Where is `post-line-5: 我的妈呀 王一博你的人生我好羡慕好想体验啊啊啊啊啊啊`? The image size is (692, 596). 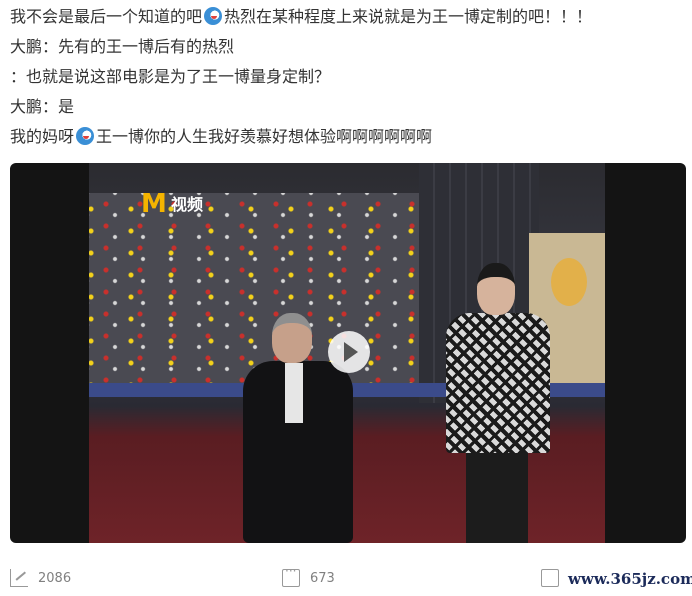
post-line-5: 我的妈呀 王一博你的人生我好羡慕好想体验啊啊啊啊啊啊 is located at coordinates (348, 137).